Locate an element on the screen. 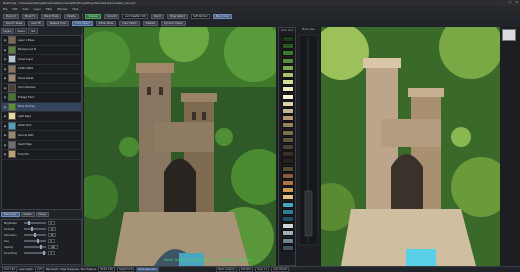 Image resolution: width=520 pixels, height=272 pixels. tool-fx-rules: Pixel Fx Rules is located at coordinates (14, 23).